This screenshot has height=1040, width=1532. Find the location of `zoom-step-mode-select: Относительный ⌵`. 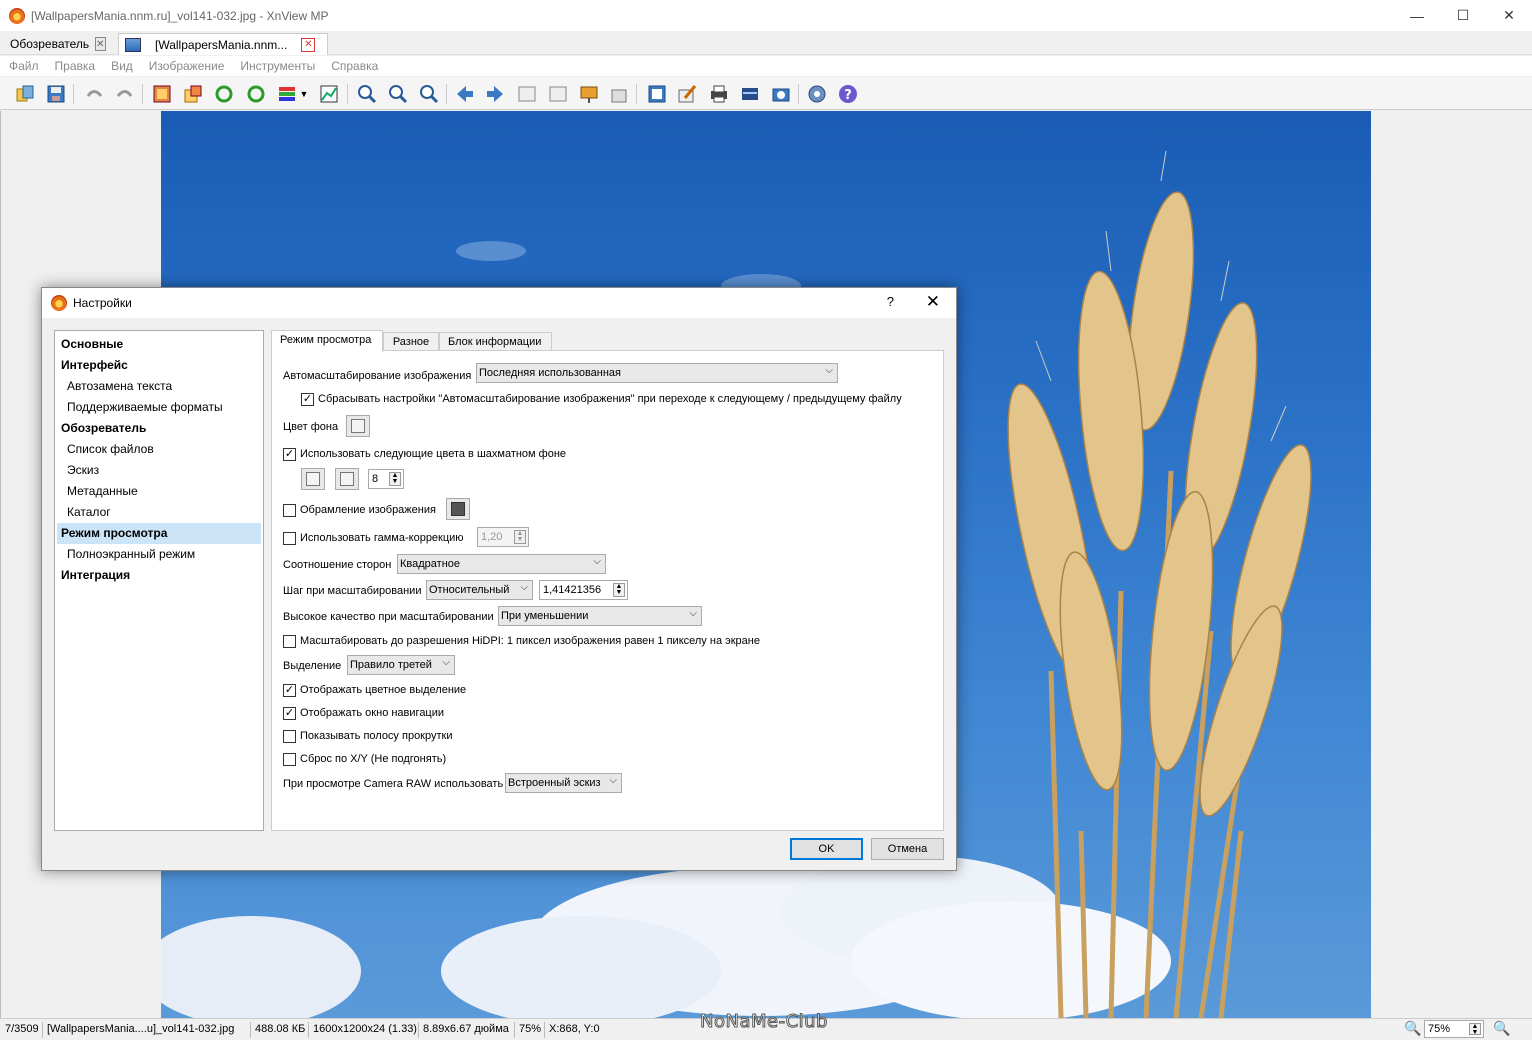

zoom-step-mode-select: Относительный ⌵ is located at coordinates (479, 590).